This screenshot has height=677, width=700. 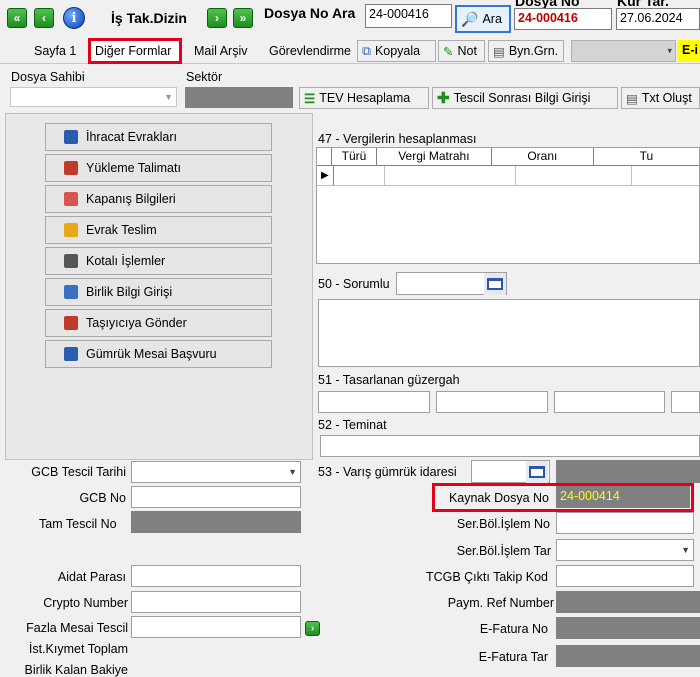 I want to click on document-icon: ▤, so click(x=499, y=51).